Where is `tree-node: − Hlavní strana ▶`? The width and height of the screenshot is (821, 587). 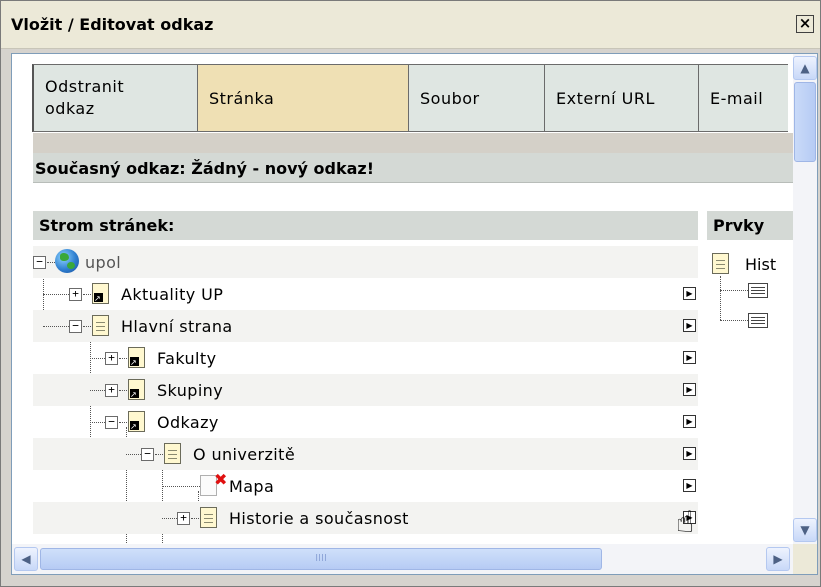
tree-node: − Hlavní strana ▶ is located at coordinates (365, 326).